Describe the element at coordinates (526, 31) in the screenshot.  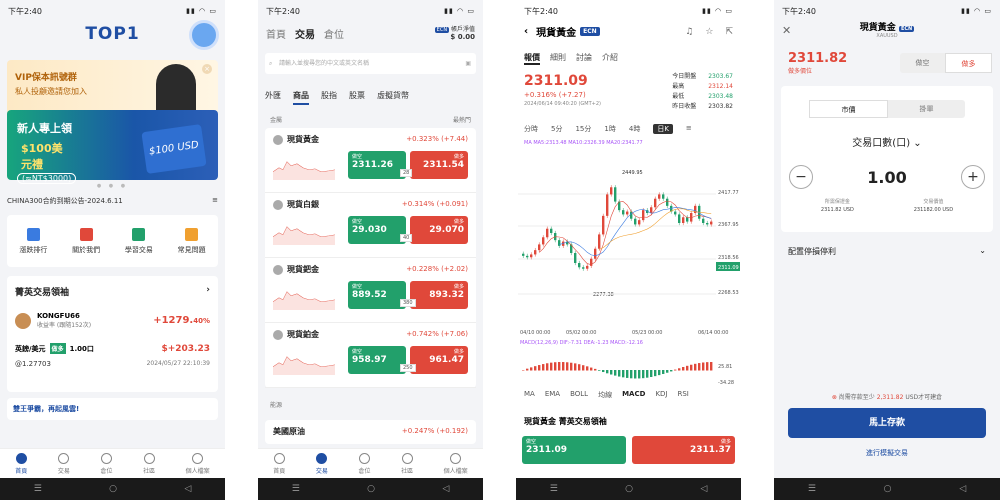
I see `back-icon: ‹` at that location.